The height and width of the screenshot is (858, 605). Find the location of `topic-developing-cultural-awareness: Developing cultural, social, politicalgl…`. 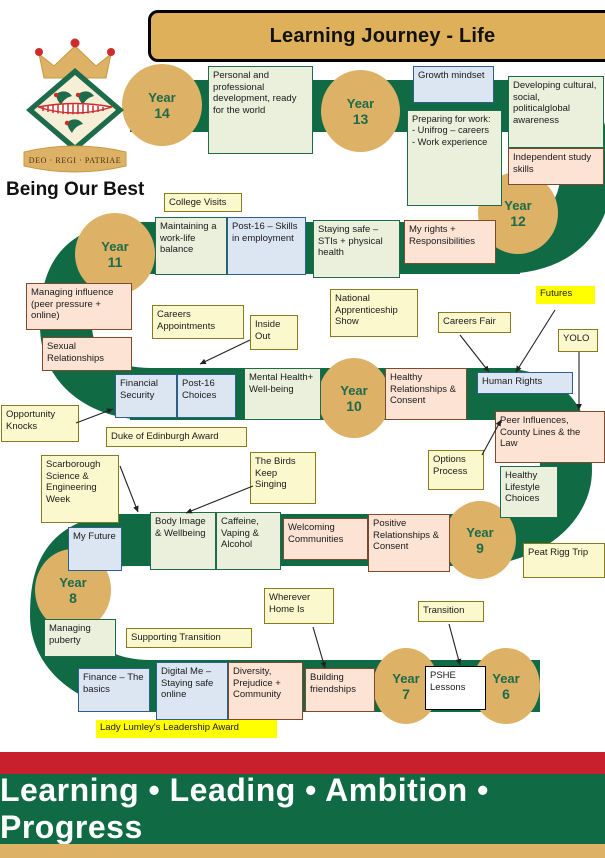

topic-developing-cultural-awareness: Developing cultural, social, politicalgl… is located at coordinates (556, 112).